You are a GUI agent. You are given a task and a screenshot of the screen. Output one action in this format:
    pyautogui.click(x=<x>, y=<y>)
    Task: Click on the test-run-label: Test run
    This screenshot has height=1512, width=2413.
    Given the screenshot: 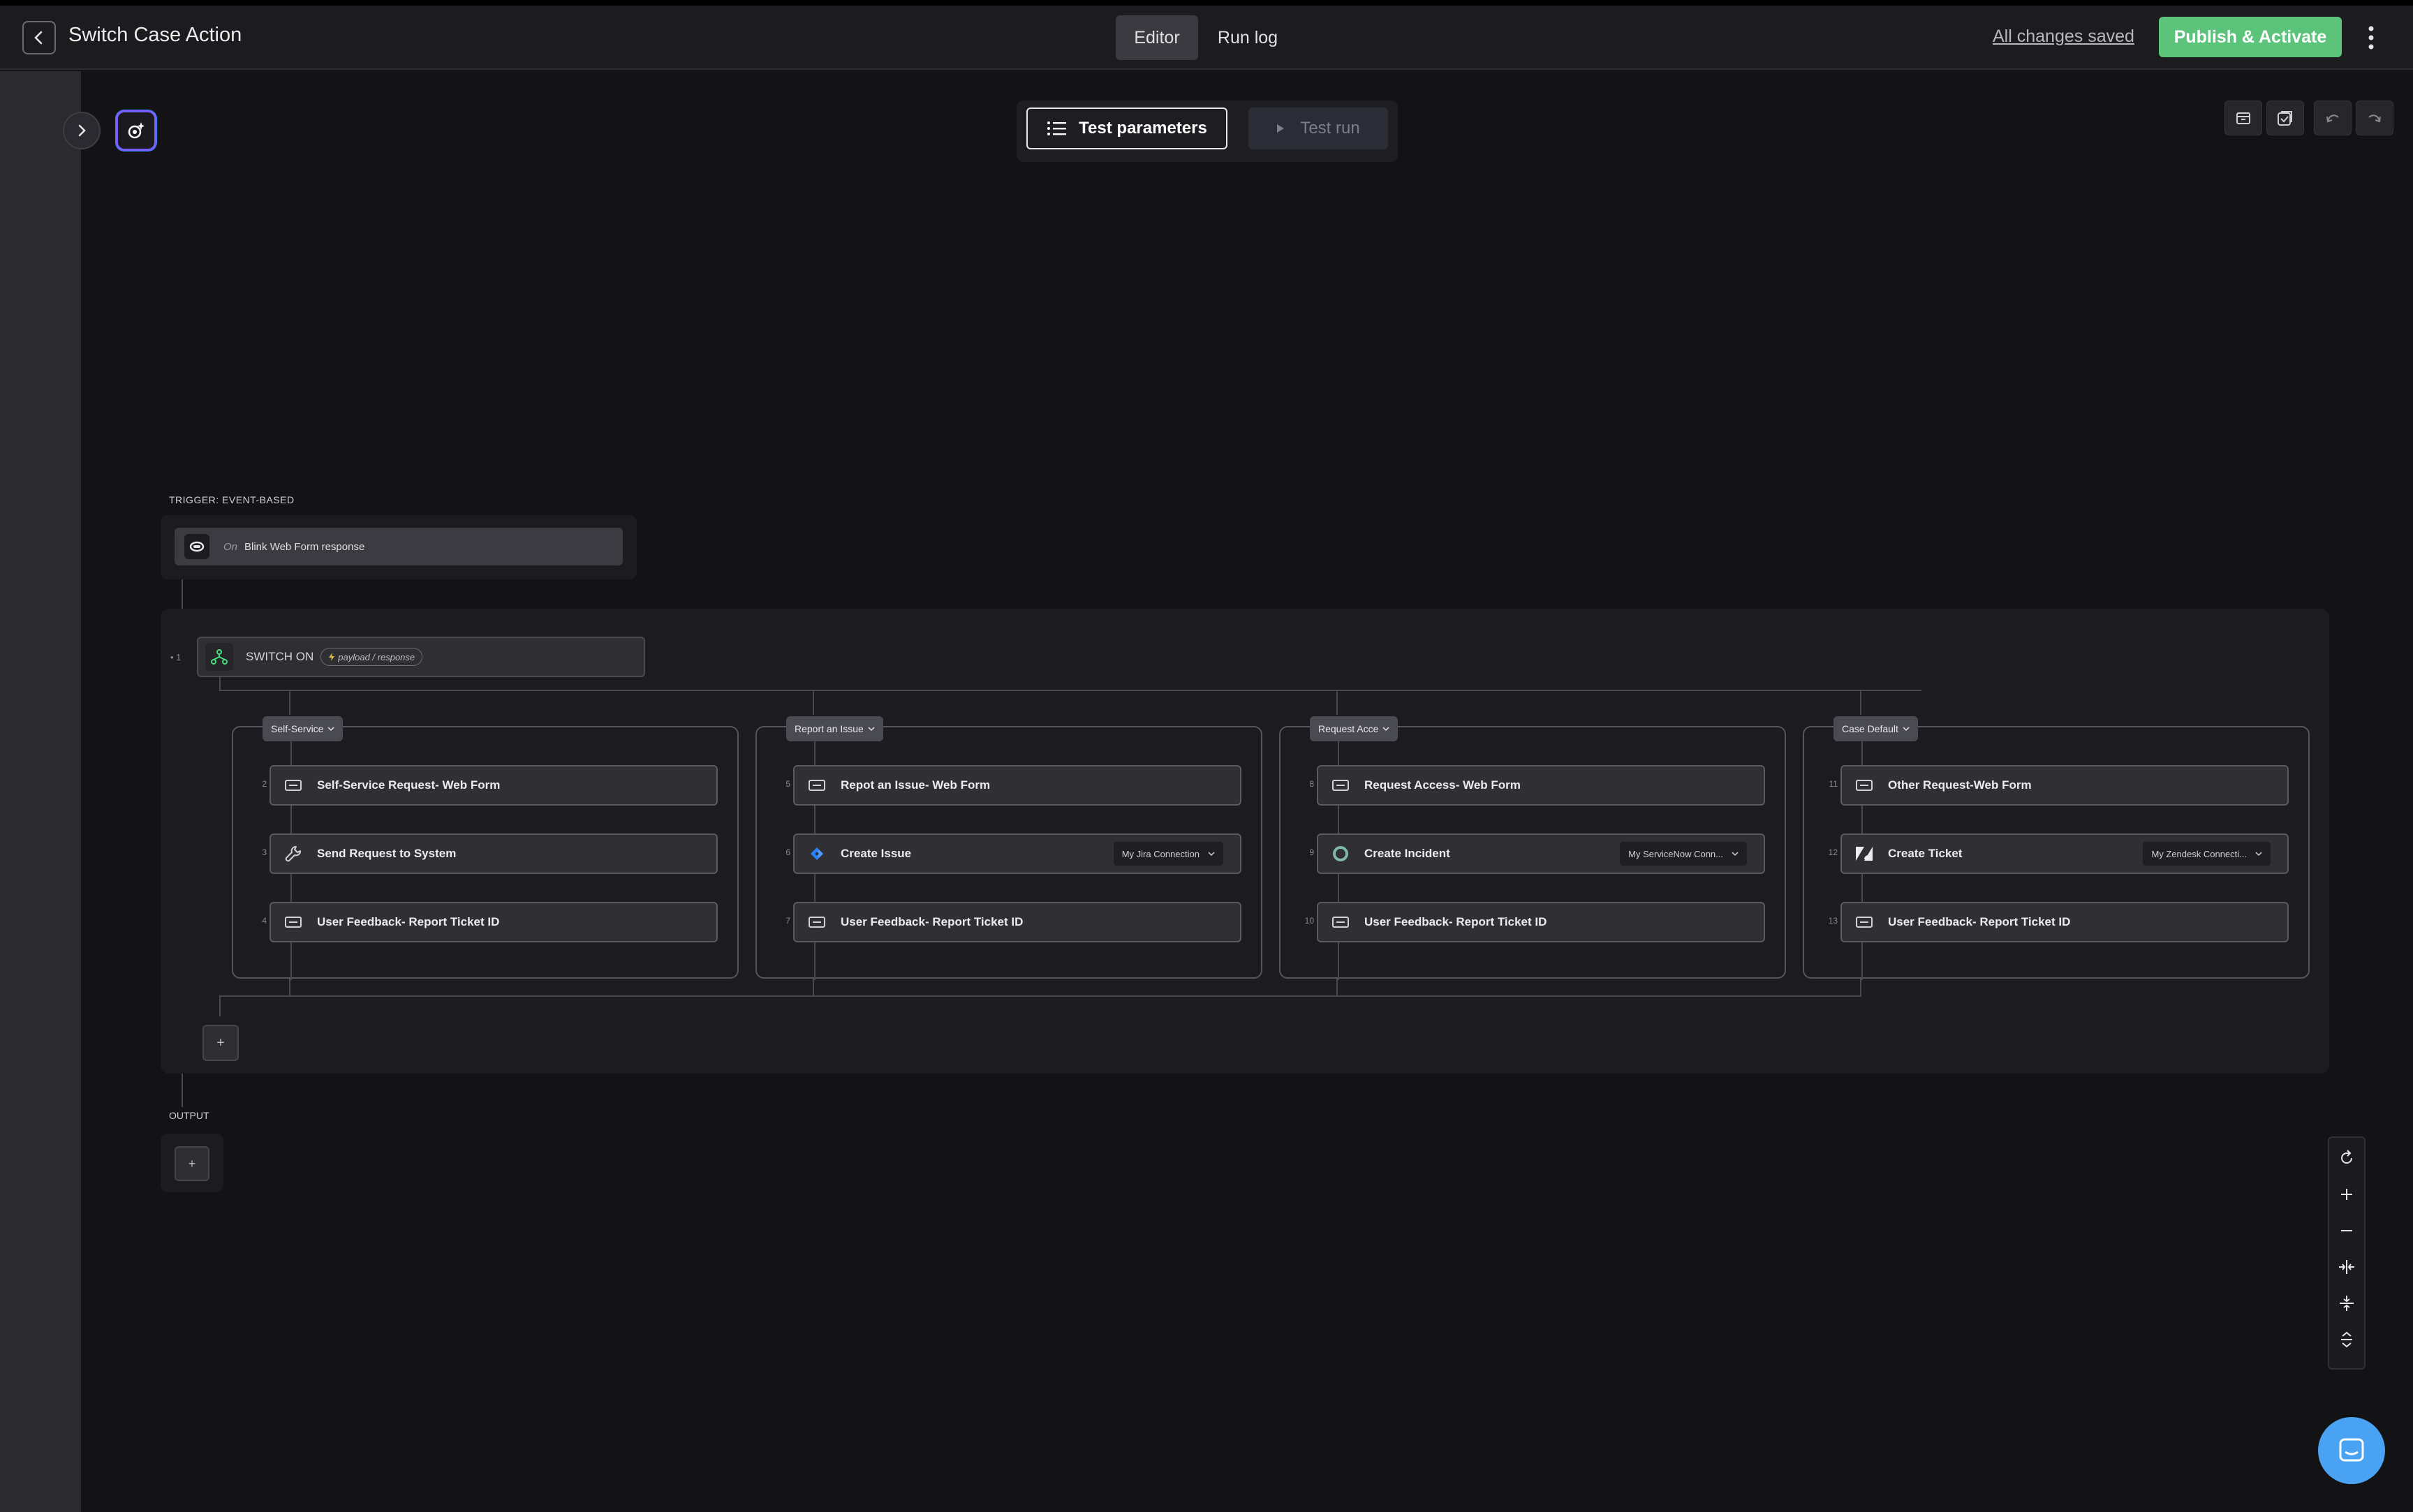 What is the action you would take?
    pyautogui.click(x=1330, y=128)
    